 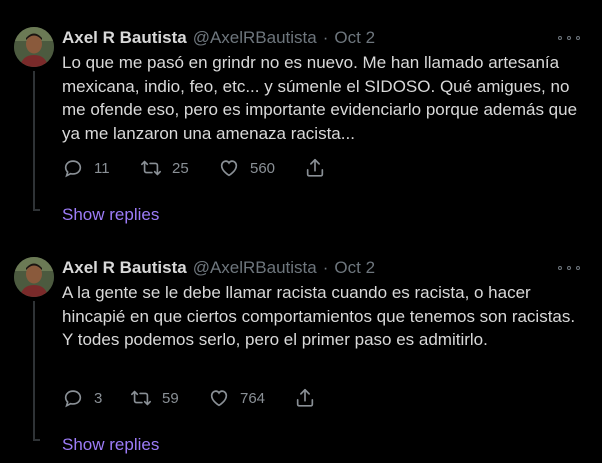 I want to click on tweet-actions: 3 59 764, so click(x=189, y=398).